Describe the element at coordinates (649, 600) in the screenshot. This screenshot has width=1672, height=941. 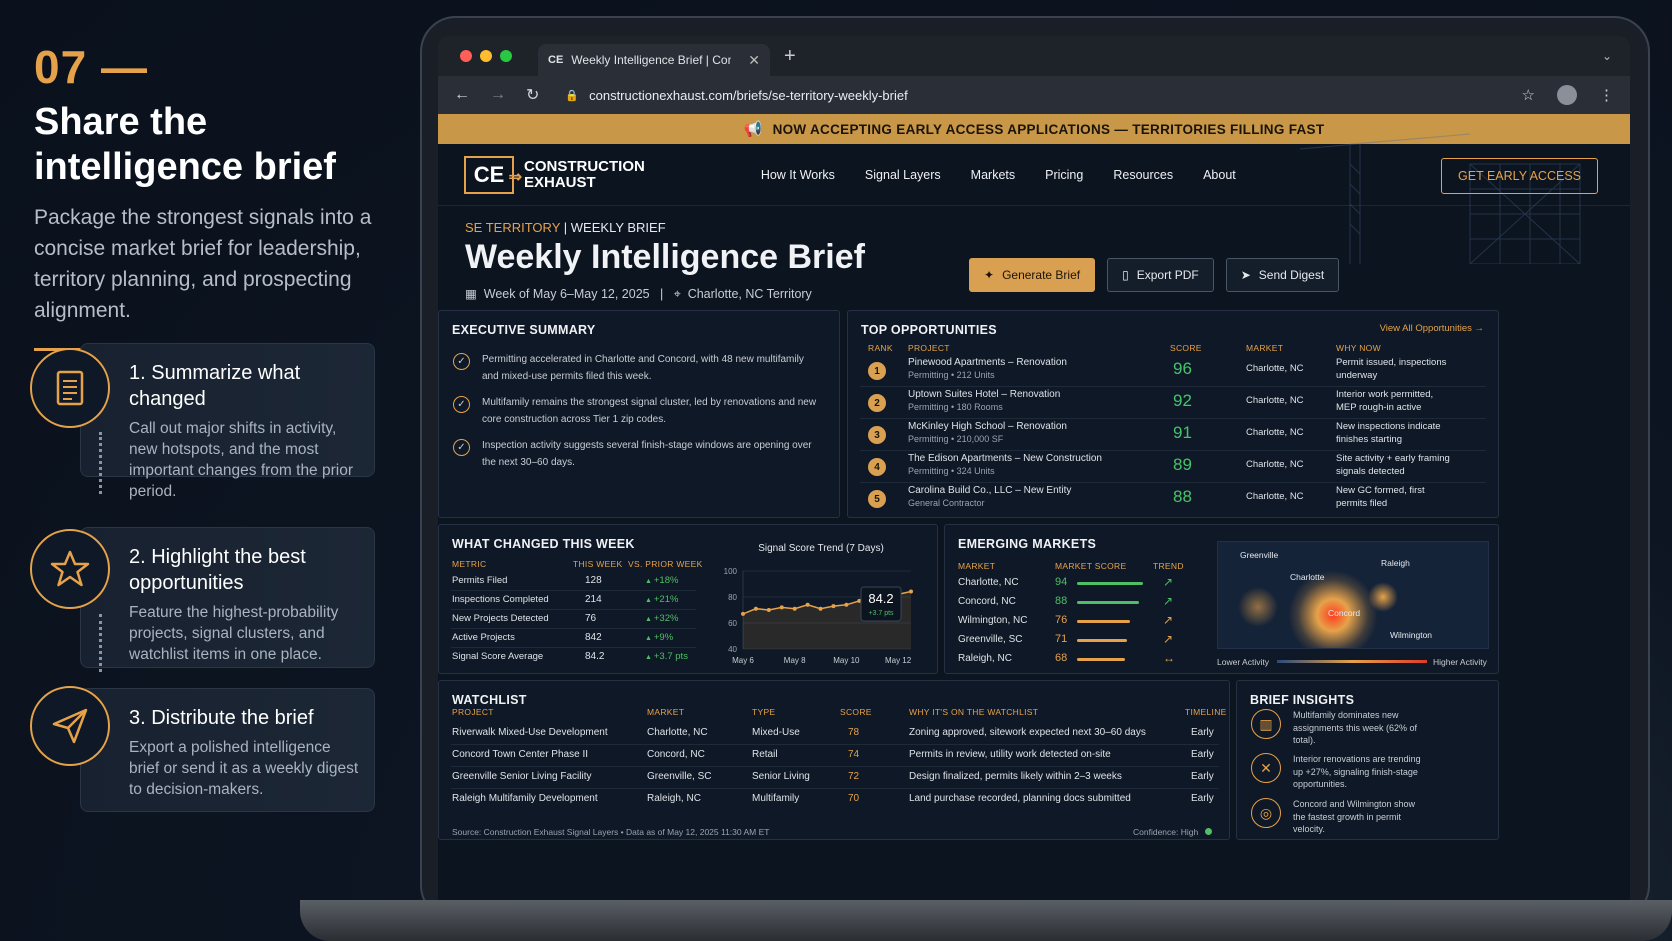
I see `up-arrow-icon: ▲` at that location.